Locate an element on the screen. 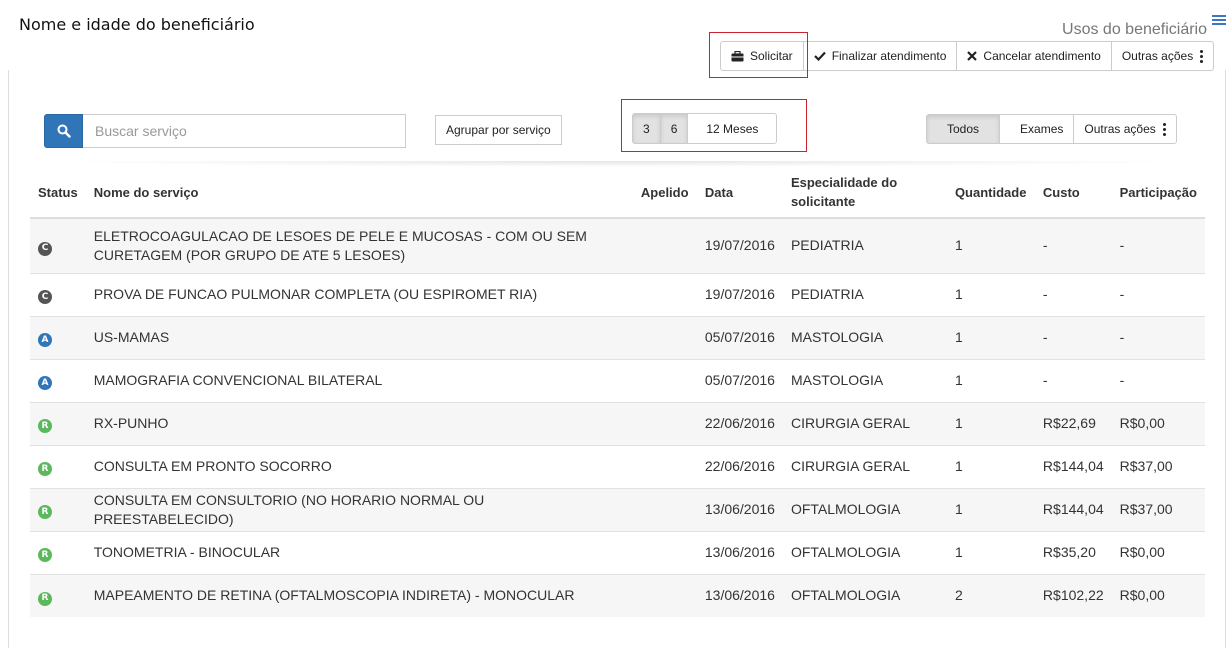 This screenshot has width=1229, height=648. search-input is located at coordinates (244, 131).